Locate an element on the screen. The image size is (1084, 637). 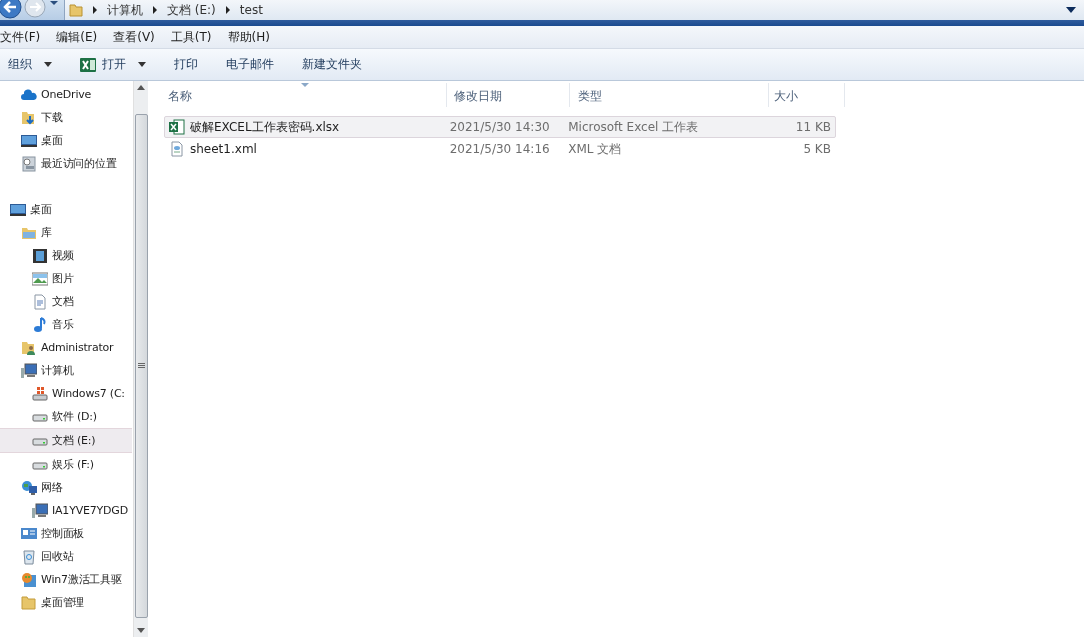
user-folder-icon is located at coordinates (29, 347).